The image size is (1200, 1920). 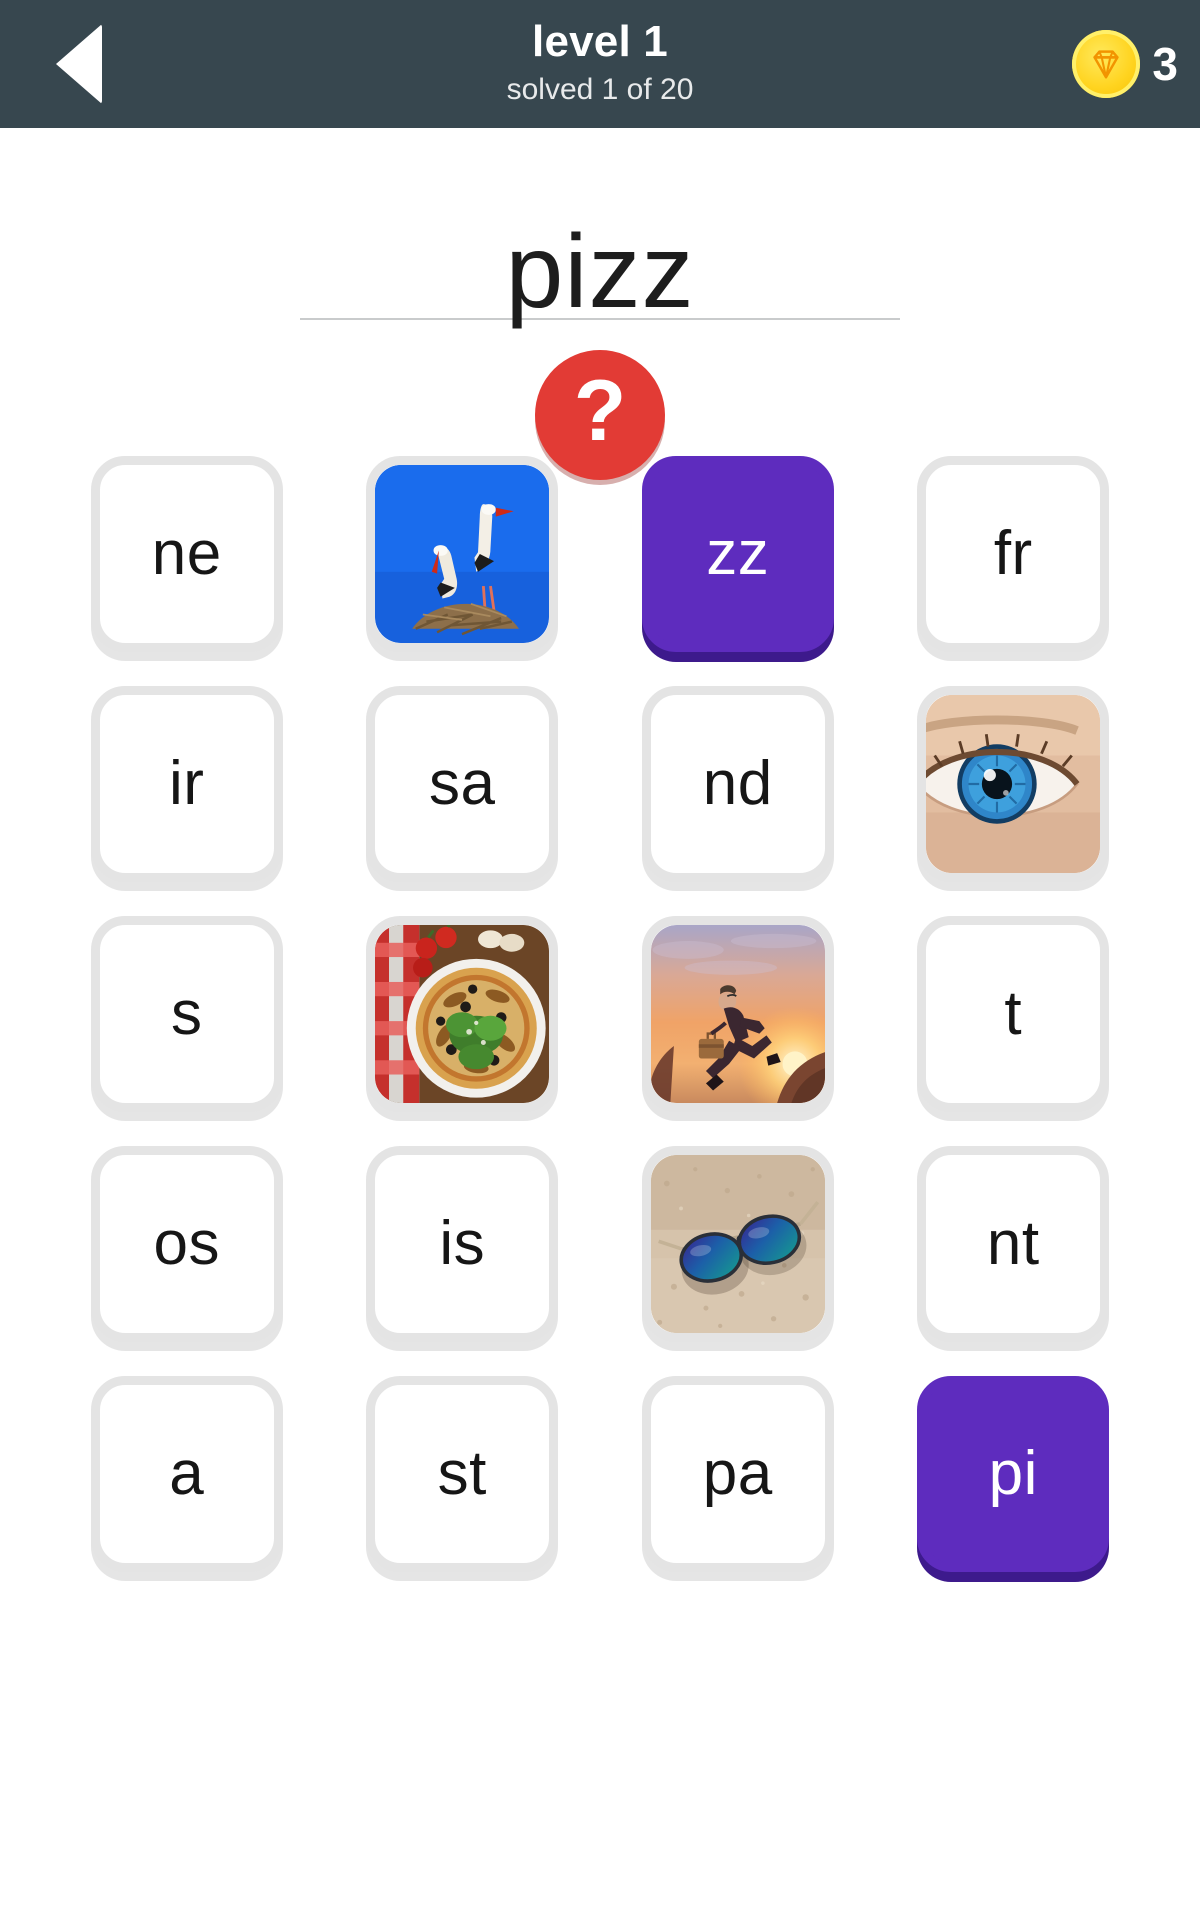 I want to click on tile-label: a, so click(x=187, y=1473).